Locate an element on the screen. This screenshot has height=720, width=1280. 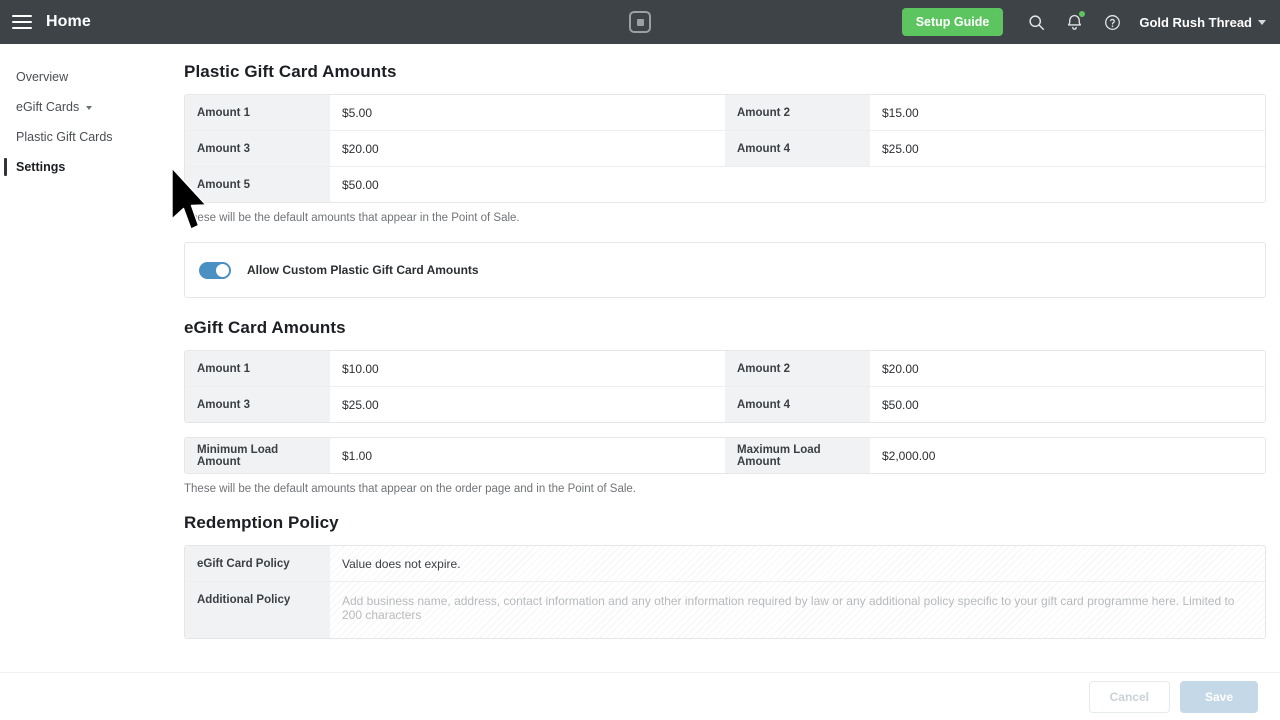
field-egift-amount-4: Amount 4 $50.00 is located at coordinates (995, 404).